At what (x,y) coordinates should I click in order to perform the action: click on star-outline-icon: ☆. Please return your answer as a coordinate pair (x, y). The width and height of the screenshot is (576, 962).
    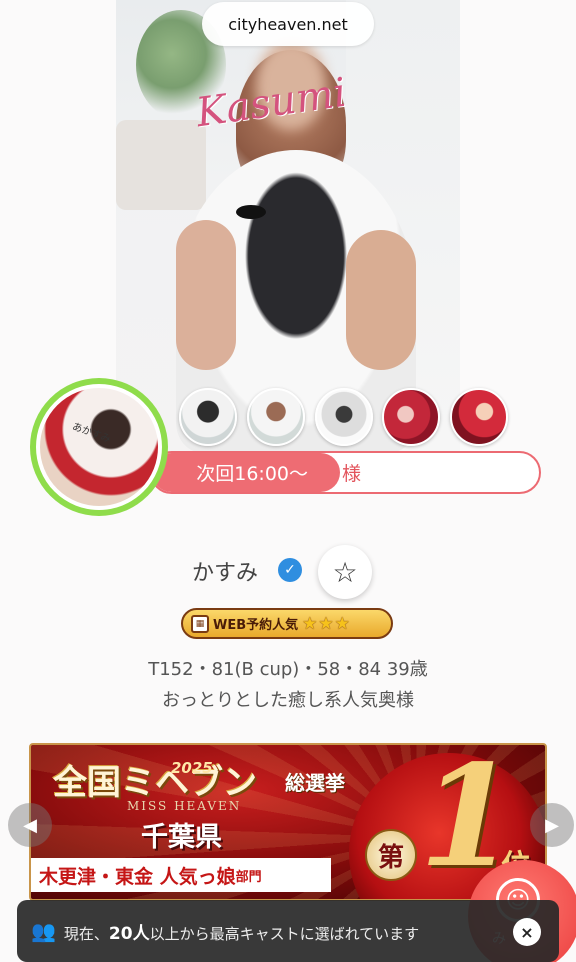
    Looking at the image, I should click on (345, 572).